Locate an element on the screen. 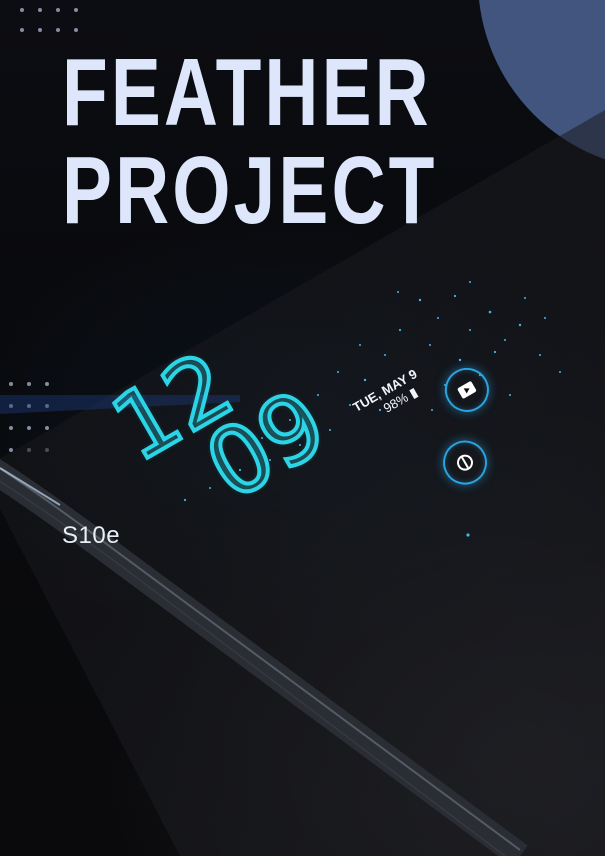 The width and height of the screenshot is (605, 856). title-line-2: PROJECT is located at coordinates (250, 190).